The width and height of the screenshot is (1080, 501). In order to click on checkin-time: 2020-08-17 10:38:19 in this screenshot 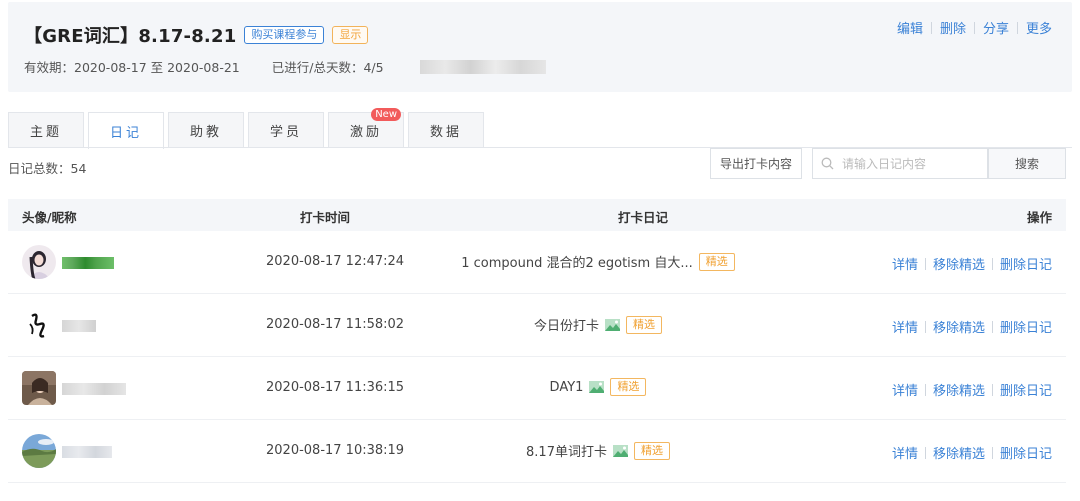, I will do `click(335, 450)`.